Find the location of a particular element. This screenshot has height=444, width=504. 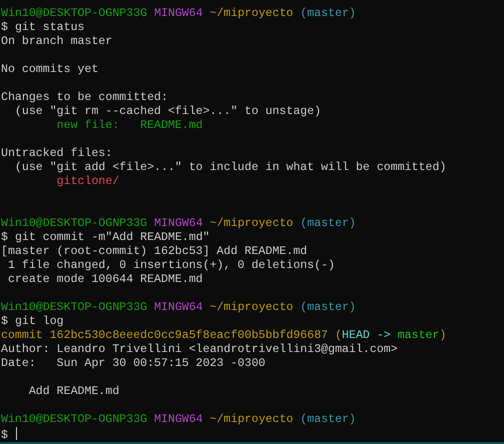

output-text: Changes to be committed: is located at coordinates (84, 97).